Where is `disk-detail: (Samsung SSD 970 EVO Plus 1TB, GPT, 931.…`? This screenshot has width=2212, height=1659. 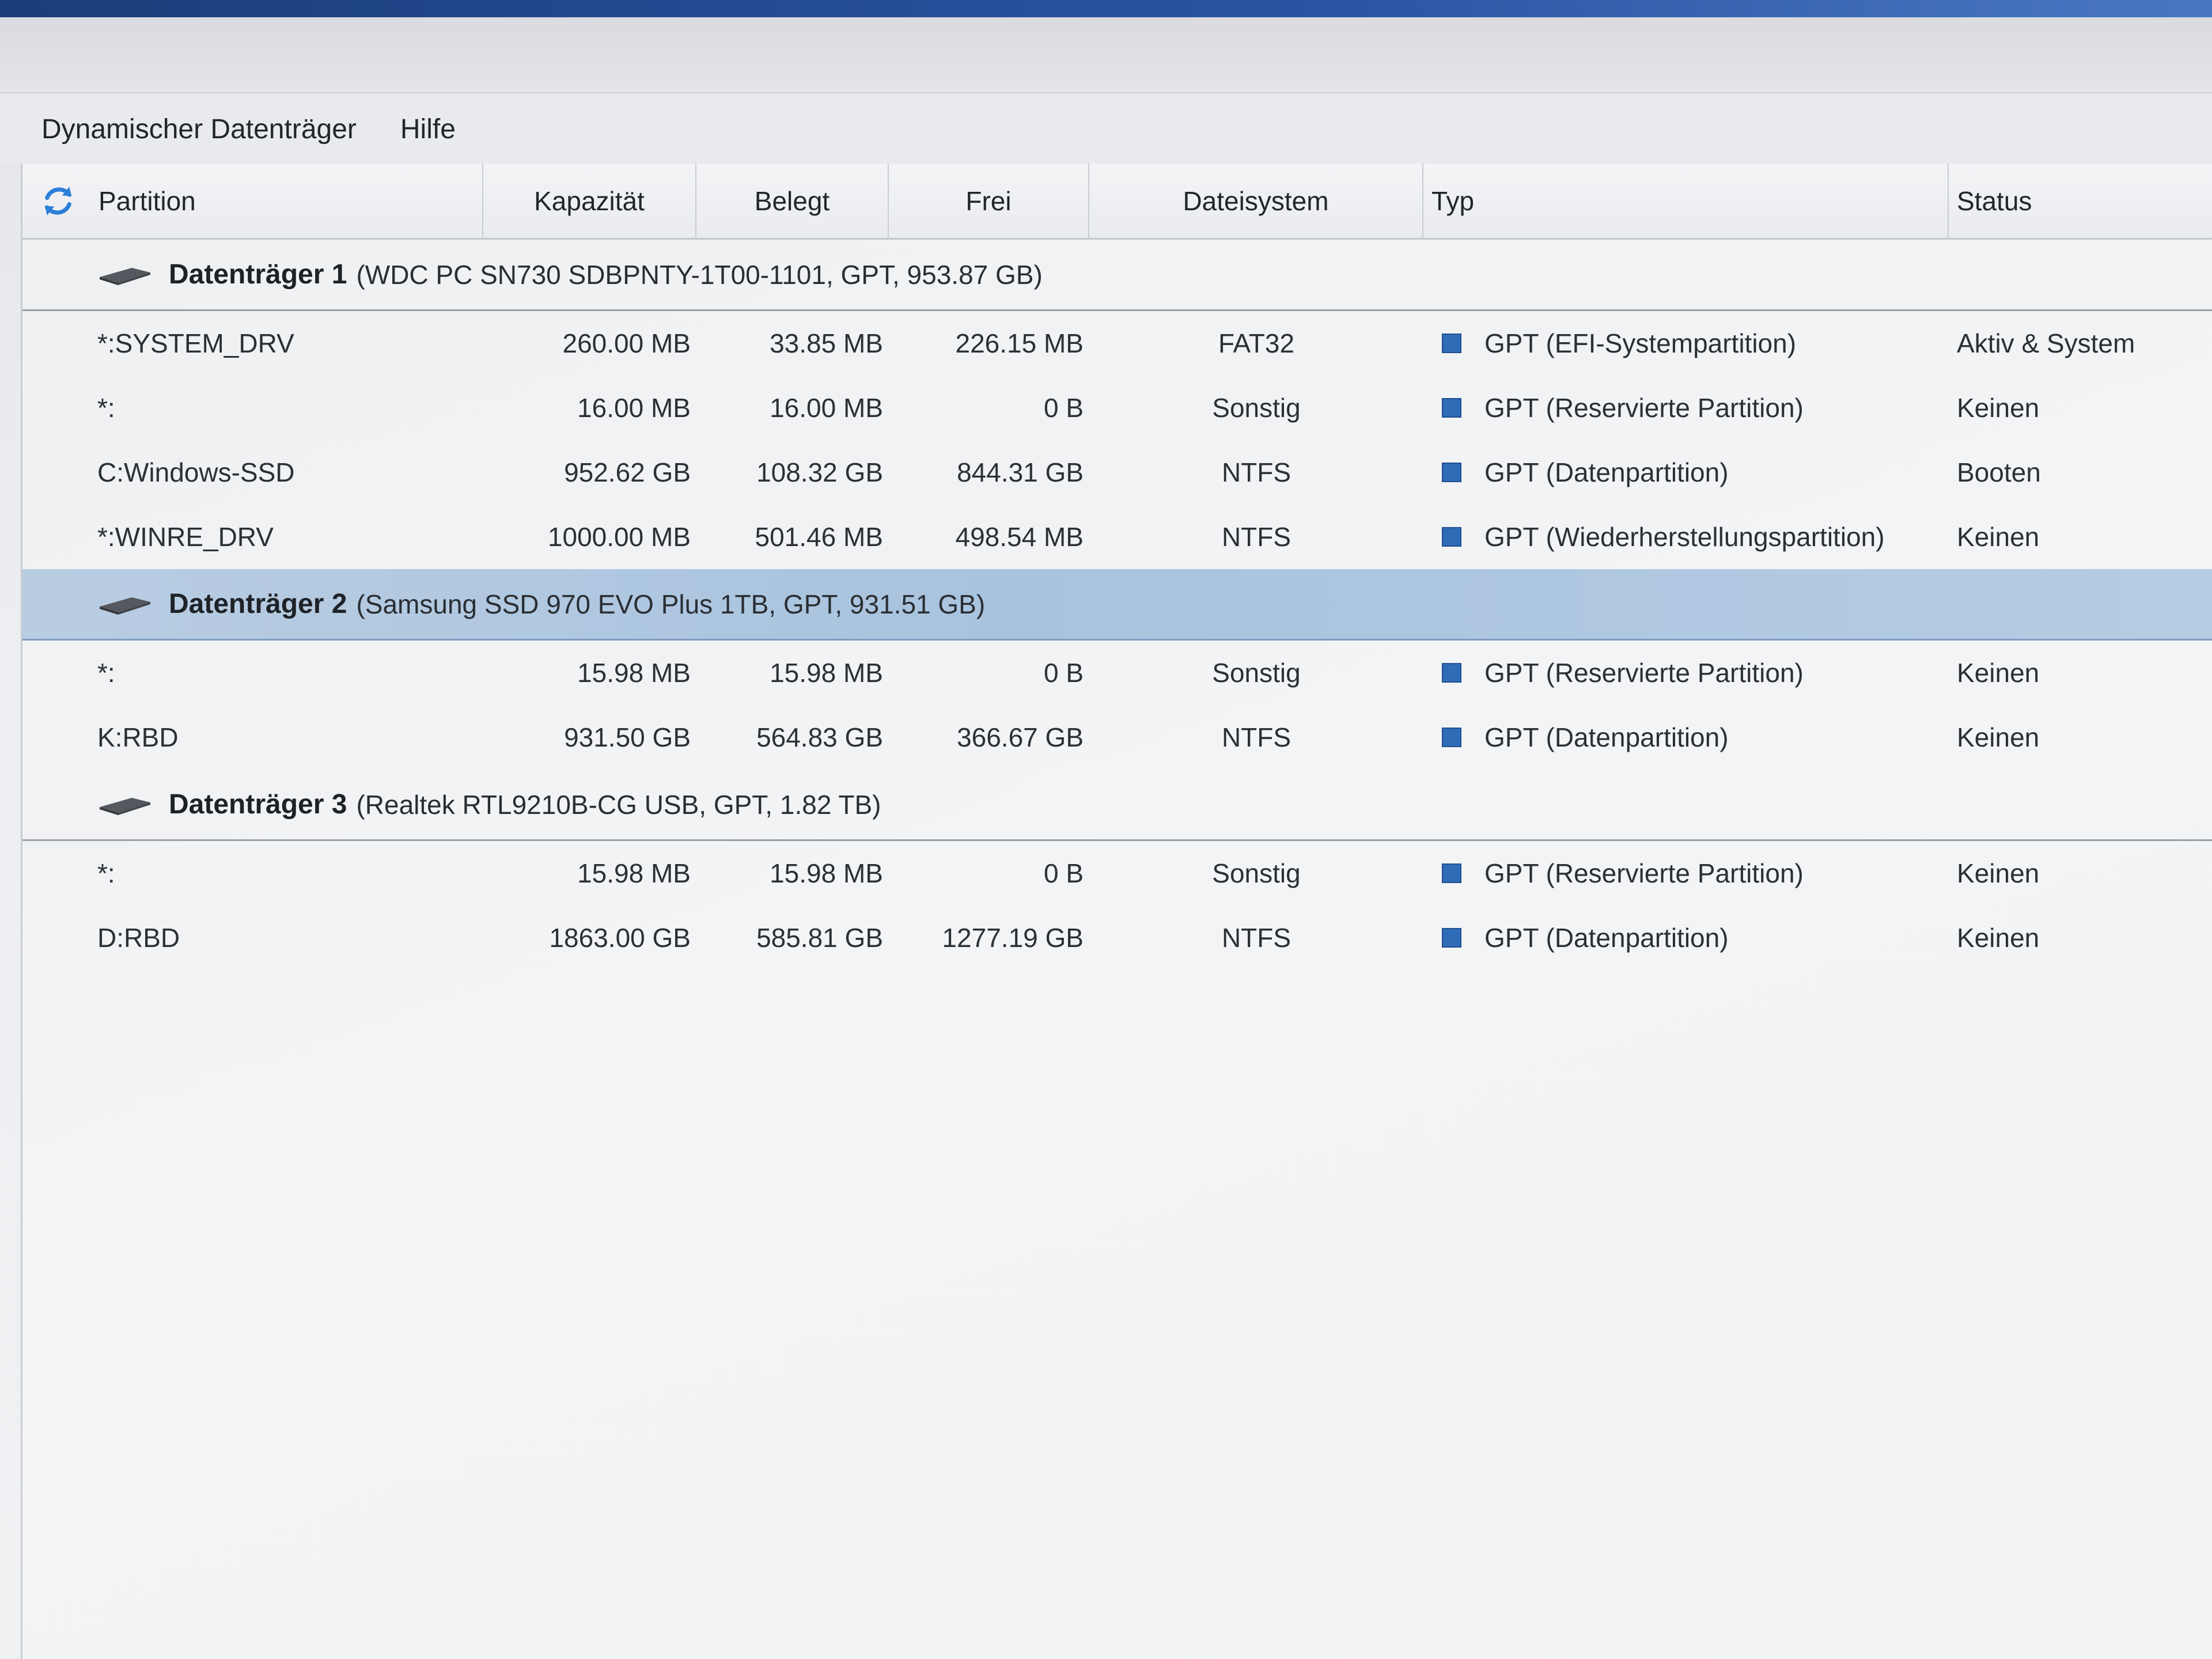
disk-detail: (Samsung SSD 970 EVO Plus 1TB, GPT, 931.… is located at coordinates (671, 604).